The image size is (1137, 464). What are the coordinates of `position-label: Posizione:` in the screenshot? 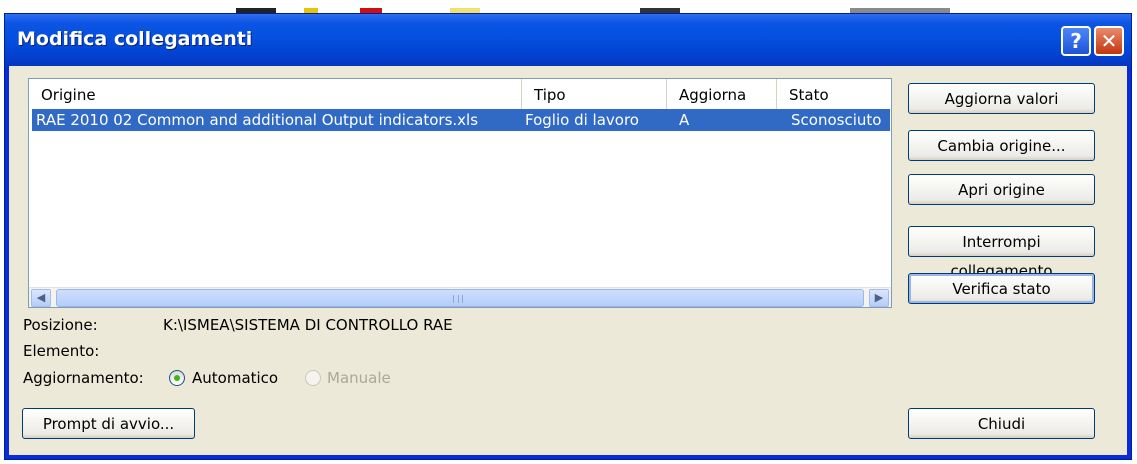 It's located at (60, 325).